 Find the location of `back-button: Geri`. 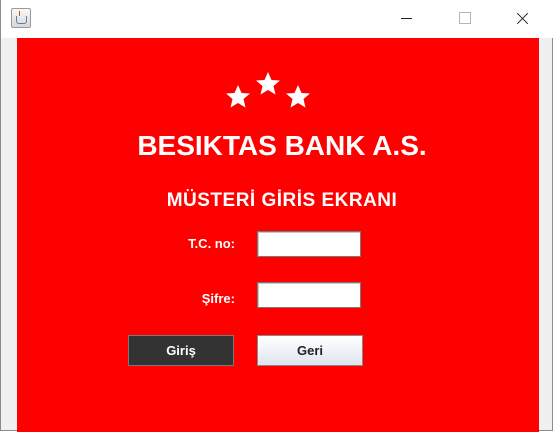

back-button: Geri is located at coordinates (310, 350).